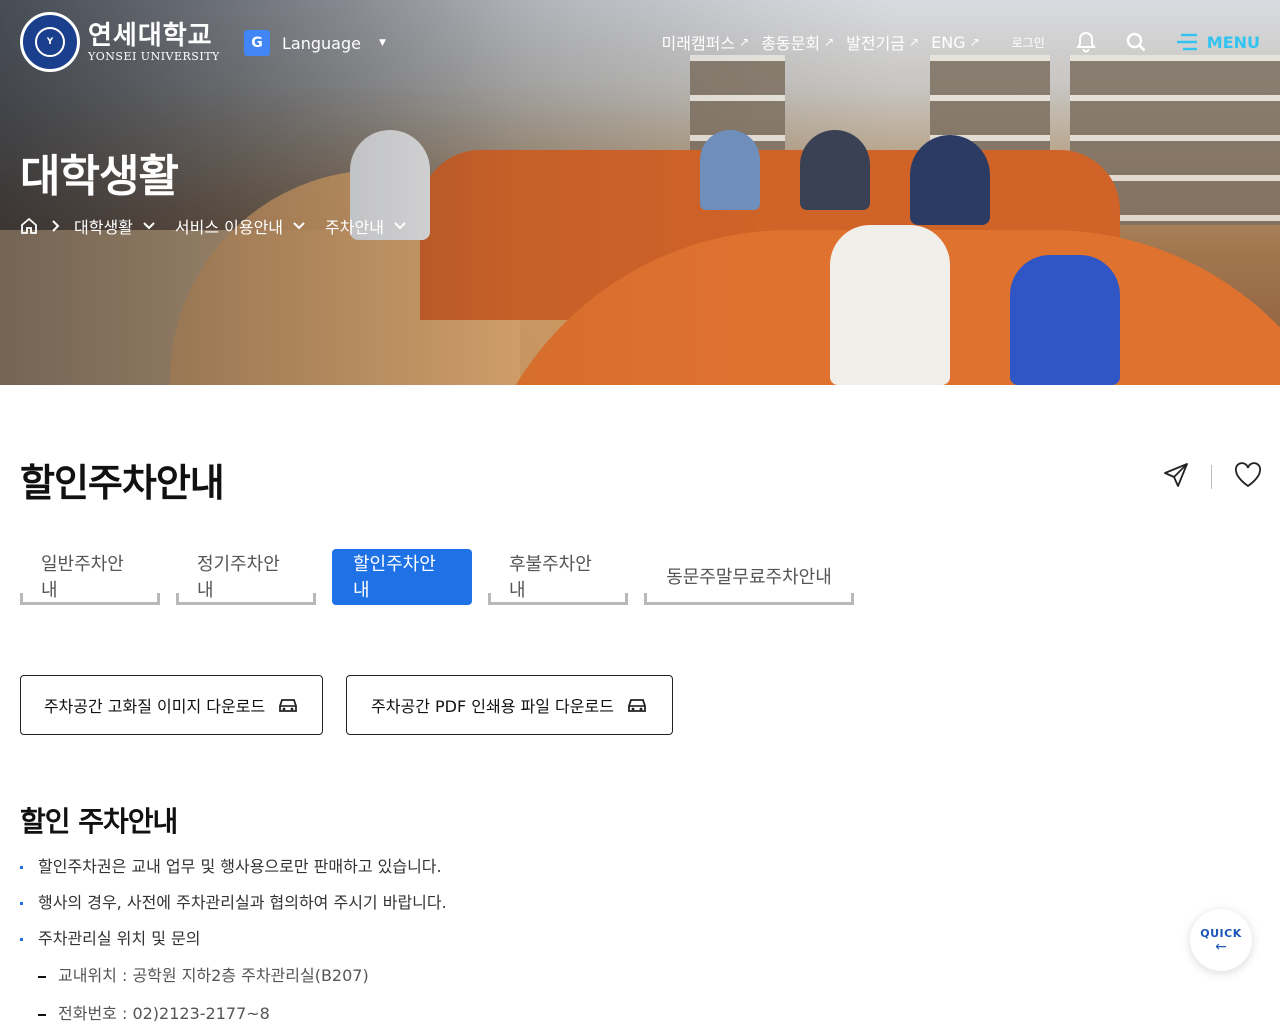 The height and width of the screenshot is (1024, 1280). What do you see at coordinates (1086, 42) in the screenshot?
I see `bell-icon` at bounding box center [1086, 42].